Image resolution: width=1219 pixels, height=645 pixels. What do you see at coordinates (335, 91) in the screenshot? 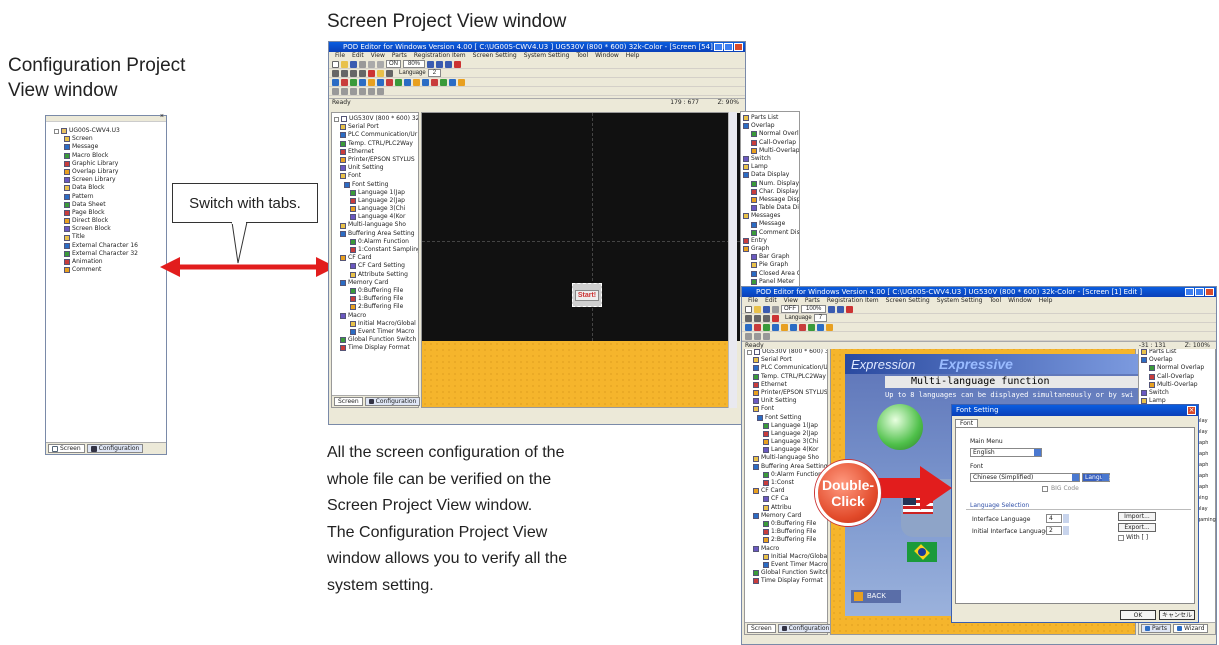
I see `align-left-icon` at bounding box center [335, 91].